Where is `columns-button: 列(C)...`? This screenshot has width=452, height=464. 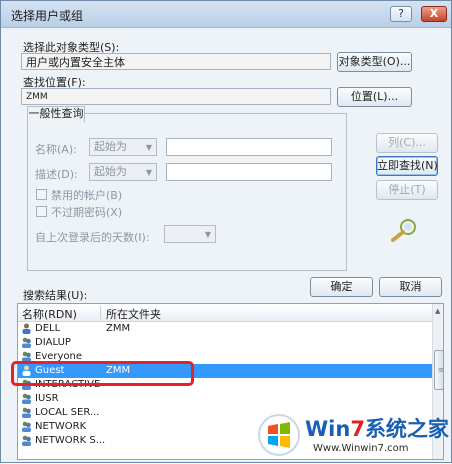 columns-button: 列(C)... is located at coordinates (407, 143).